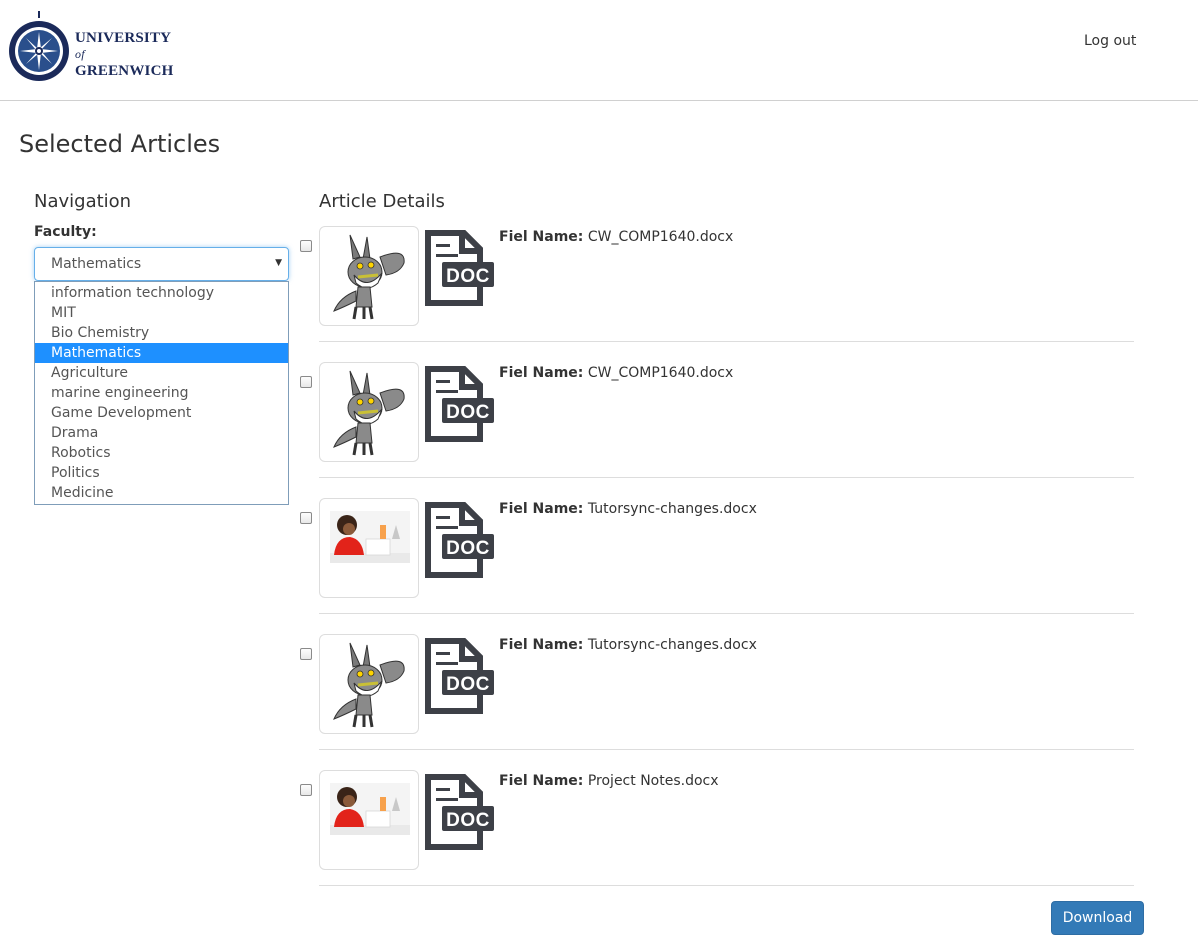 The image size is (1198, 939). Describe the element at coordinates (161, 453) in the screenshot. I see `faculty-option: Robotics` at that location.